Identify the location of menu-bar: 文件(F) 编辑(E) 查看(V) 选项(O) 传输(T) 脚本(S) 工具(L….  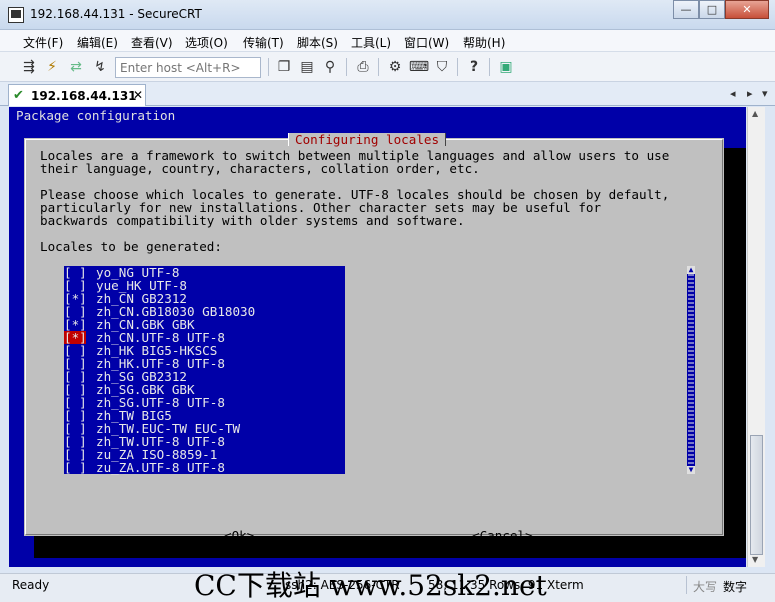
(387, 41).